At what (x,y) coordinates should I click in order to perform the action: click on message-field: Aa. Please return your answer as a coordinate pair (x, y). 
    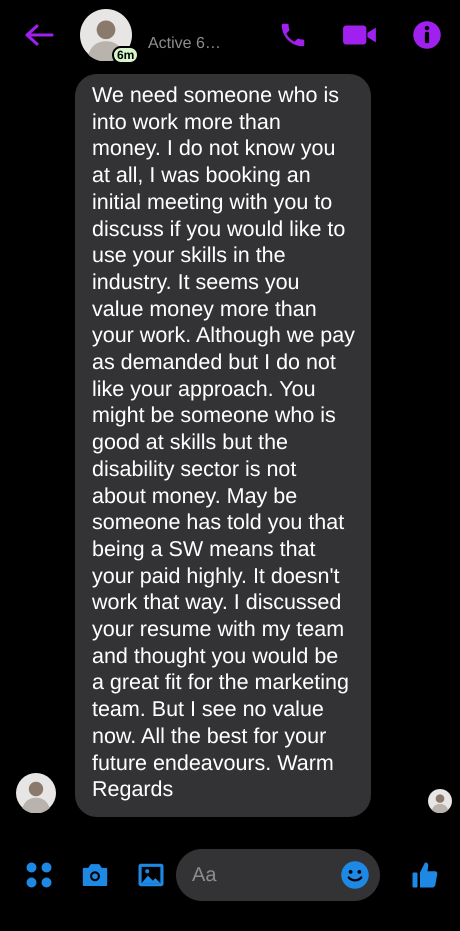
    Looking at the image, I should click on (278, 875).